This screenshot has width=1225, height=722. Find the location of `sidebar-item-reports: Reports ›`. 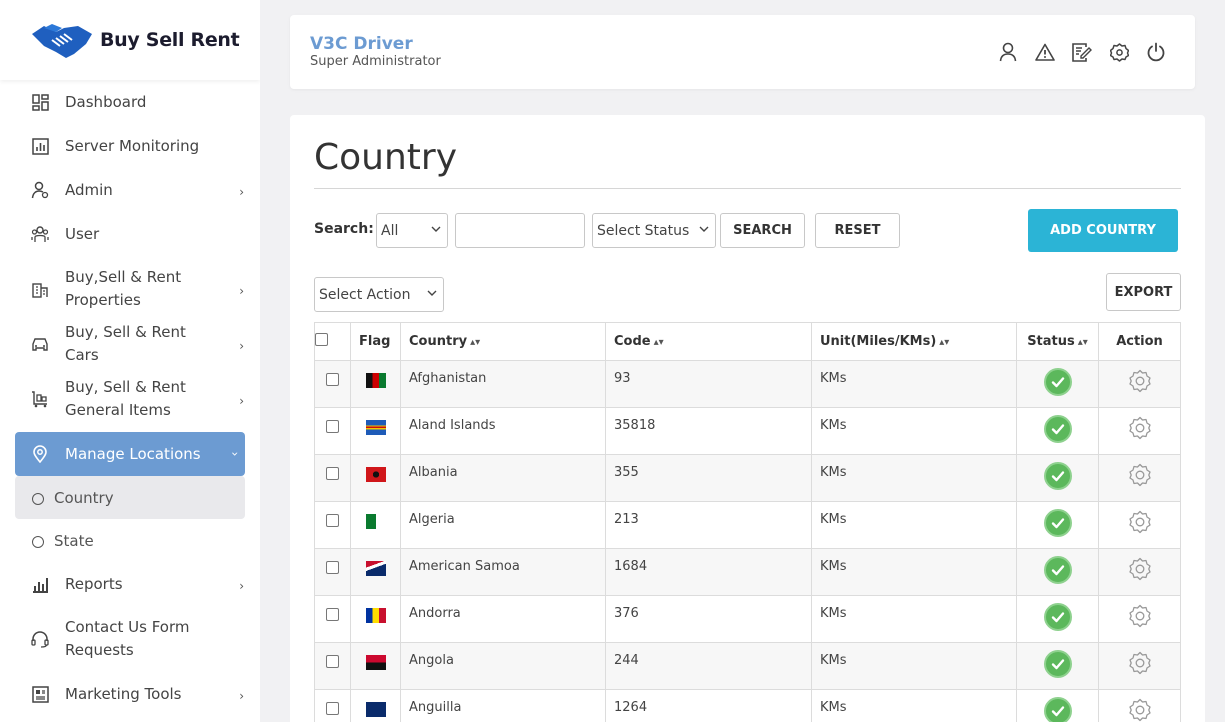

sidebar-item-reports: Reports › is located at coordinates (130, 584).